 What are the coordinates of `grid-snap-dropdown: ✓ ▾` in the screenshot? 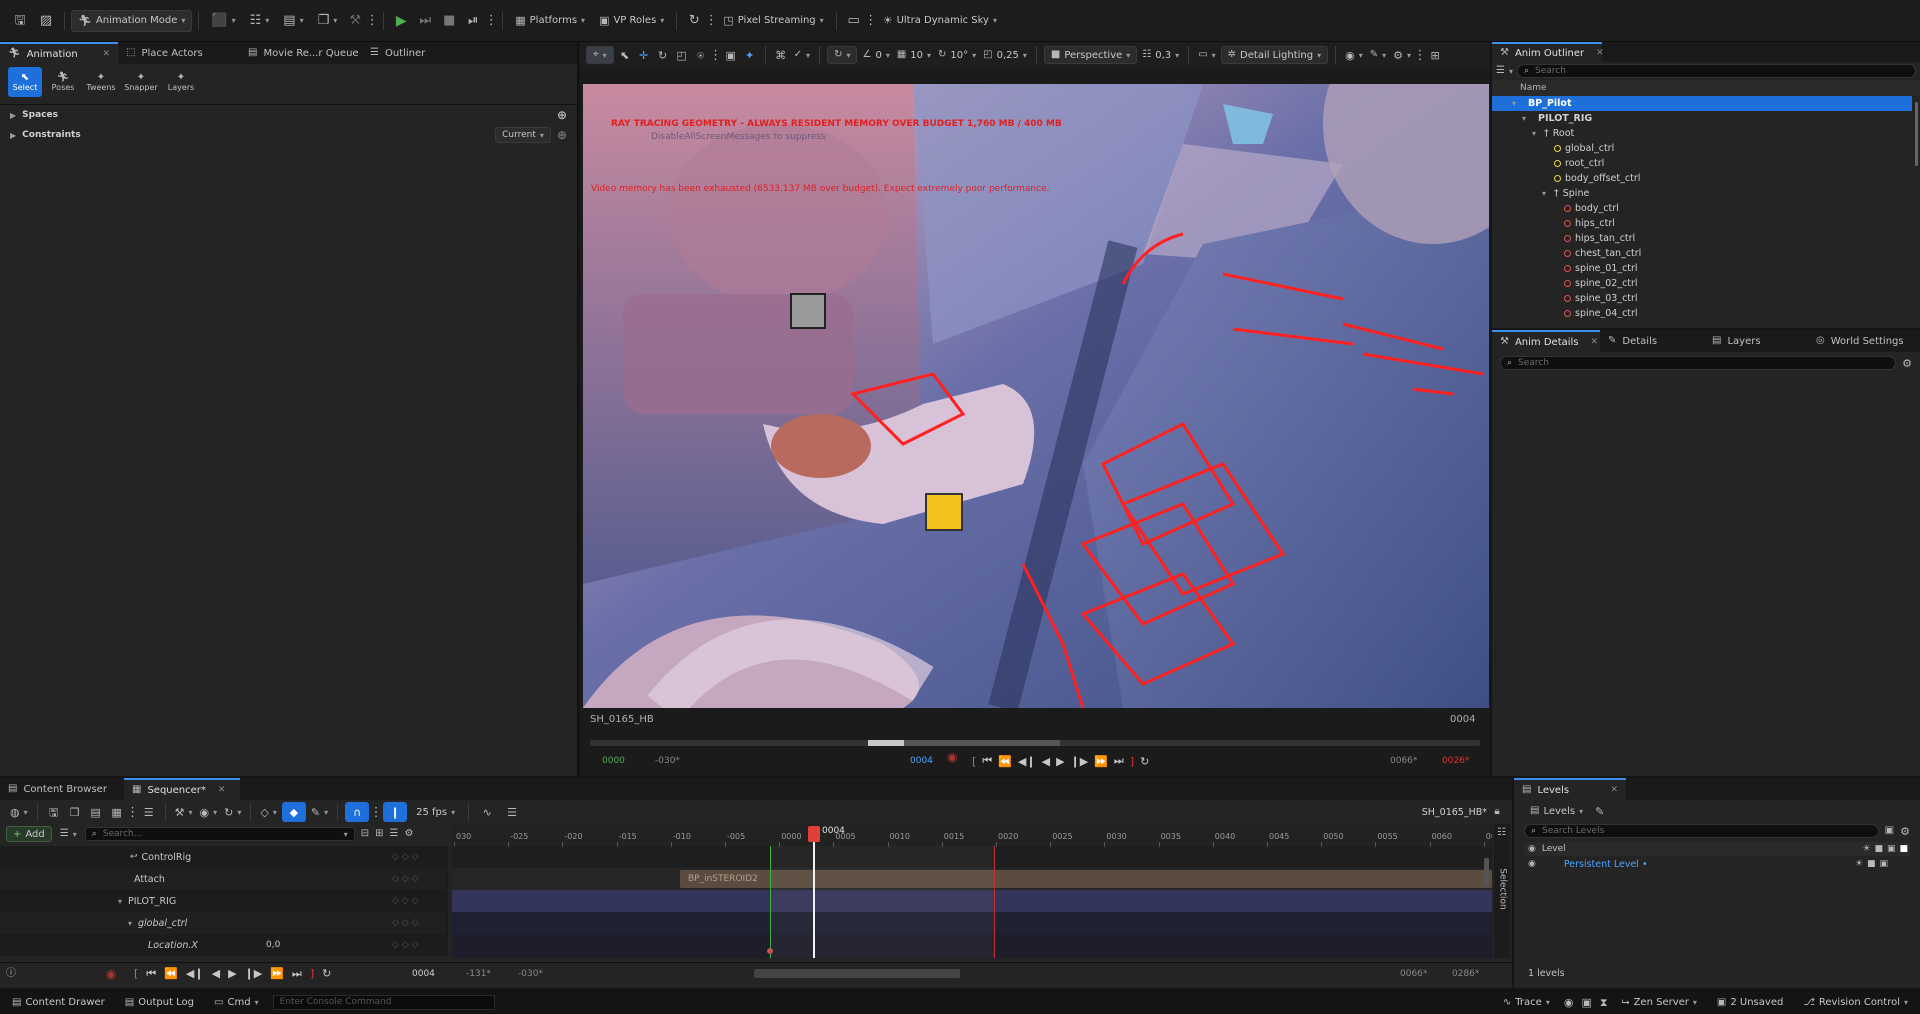 It's located at (802, 55).